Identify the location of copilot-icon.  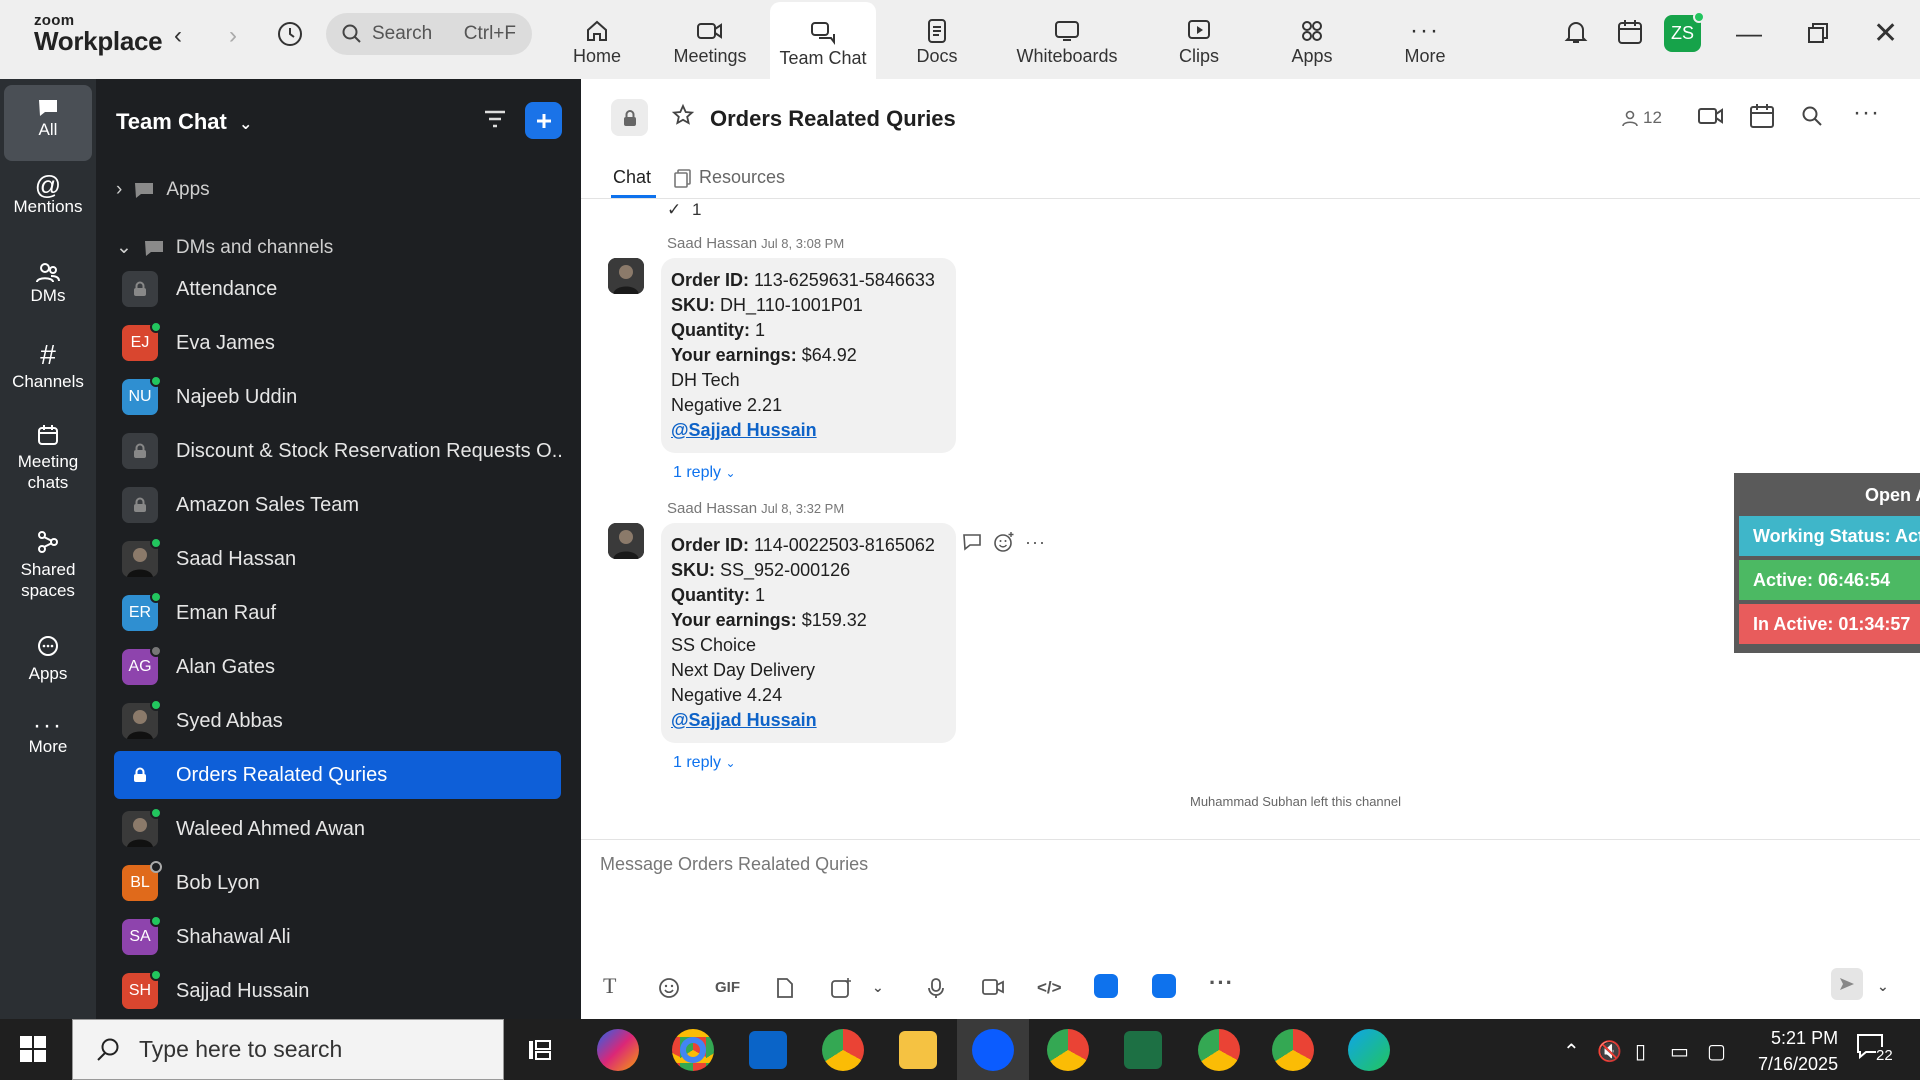
(618, 1050).